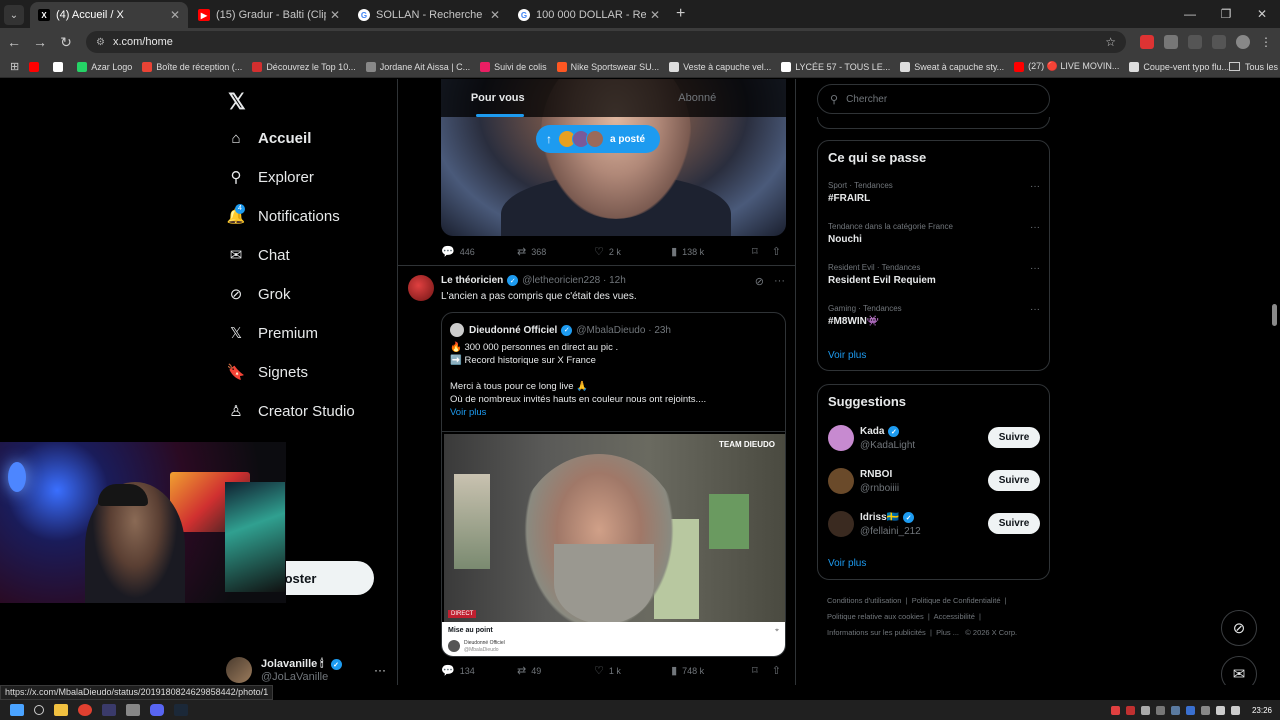 This screenshot has width=1280, height=720. I want to click on repost-button: ⇄ 49, so click(555, 670).